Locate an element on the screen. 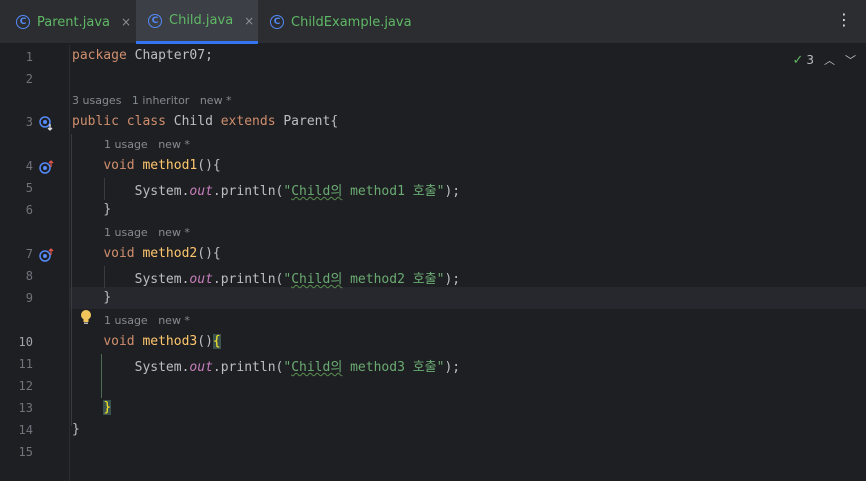 The width and height of the screenshot is (866, 481). tab-childexample-java: C ChildExample.java is located at coordinates (338, 22).